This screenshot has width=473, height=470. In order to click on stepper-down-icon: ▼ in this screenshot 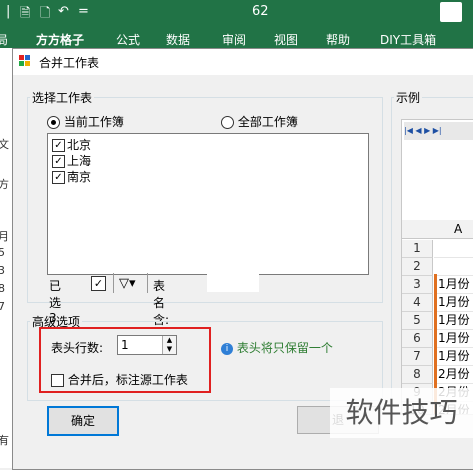, I will do `click(169, 349)`.